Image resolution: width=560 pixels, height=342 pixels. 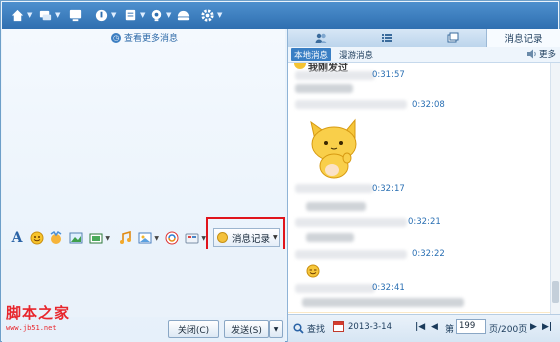 I want to click on roaming-messages-tab: 漫游消息, so click(x=356, y=54).